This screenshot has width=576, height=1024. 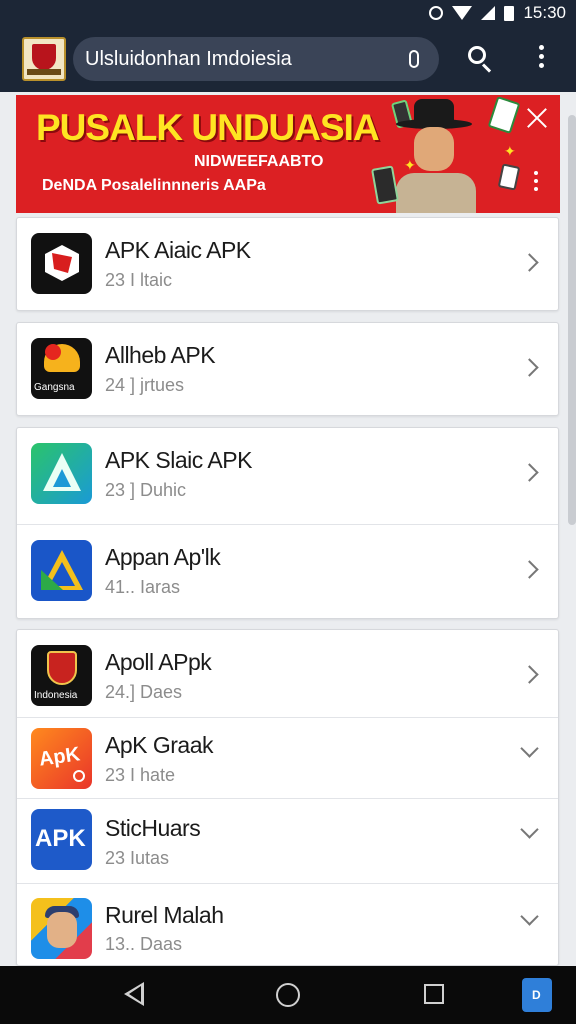 What do you see at coordinates (160, 355) in the screenshot?
I see `app-name: Allheb APK` at bounding box center [160, 355].